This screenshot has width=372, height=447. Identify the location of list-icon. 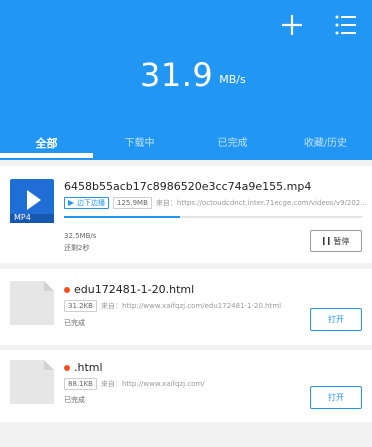
(346, 25).